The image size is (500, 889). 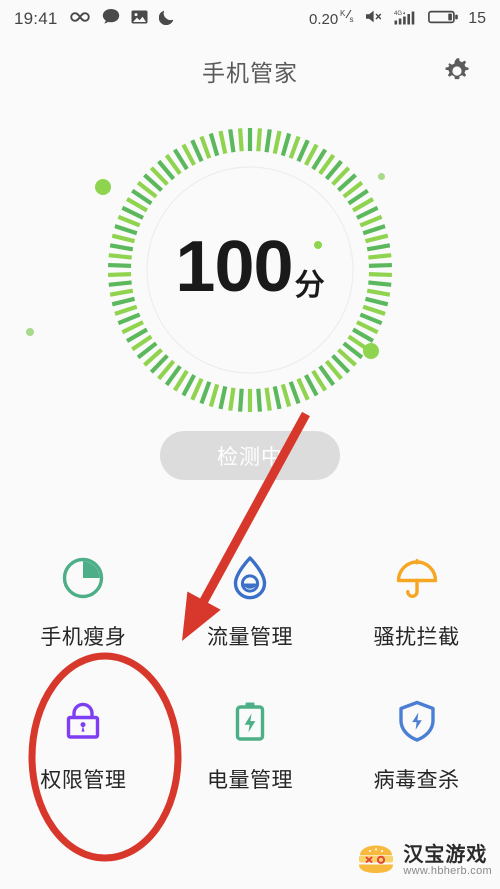 I want to click on scan-status-button: 检测中, so click(x=250, y=455).